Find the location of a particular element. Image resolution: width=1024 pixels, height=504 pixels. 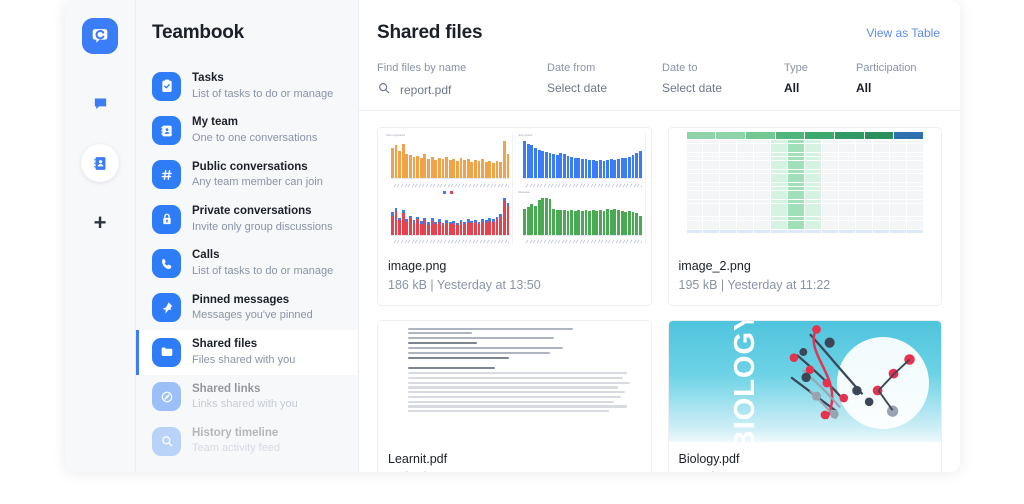

sidebar-item-subtitle: Any team member can join is located at coordinates (257, 182).